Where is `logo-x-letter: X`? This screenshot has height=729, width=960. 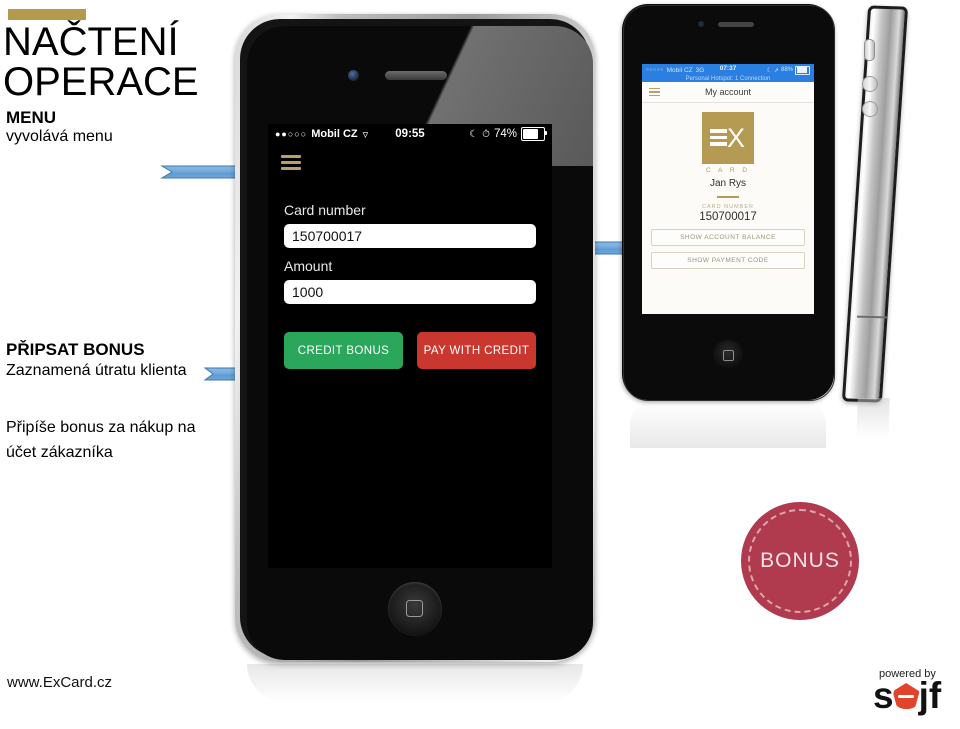 logo-x-letter: X is located at coordinates (736, 138).